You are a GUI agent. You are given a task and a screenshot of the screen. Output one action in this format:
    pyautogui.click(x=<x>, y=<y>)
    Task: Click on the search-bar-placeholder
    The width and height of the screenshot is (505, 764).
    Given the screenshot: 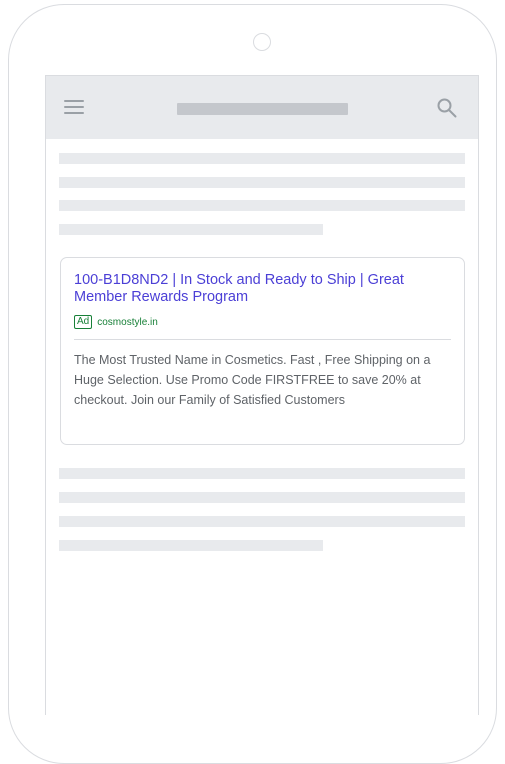 What is the action you would take?
    pyautogui.click(x=262, y=109)
    